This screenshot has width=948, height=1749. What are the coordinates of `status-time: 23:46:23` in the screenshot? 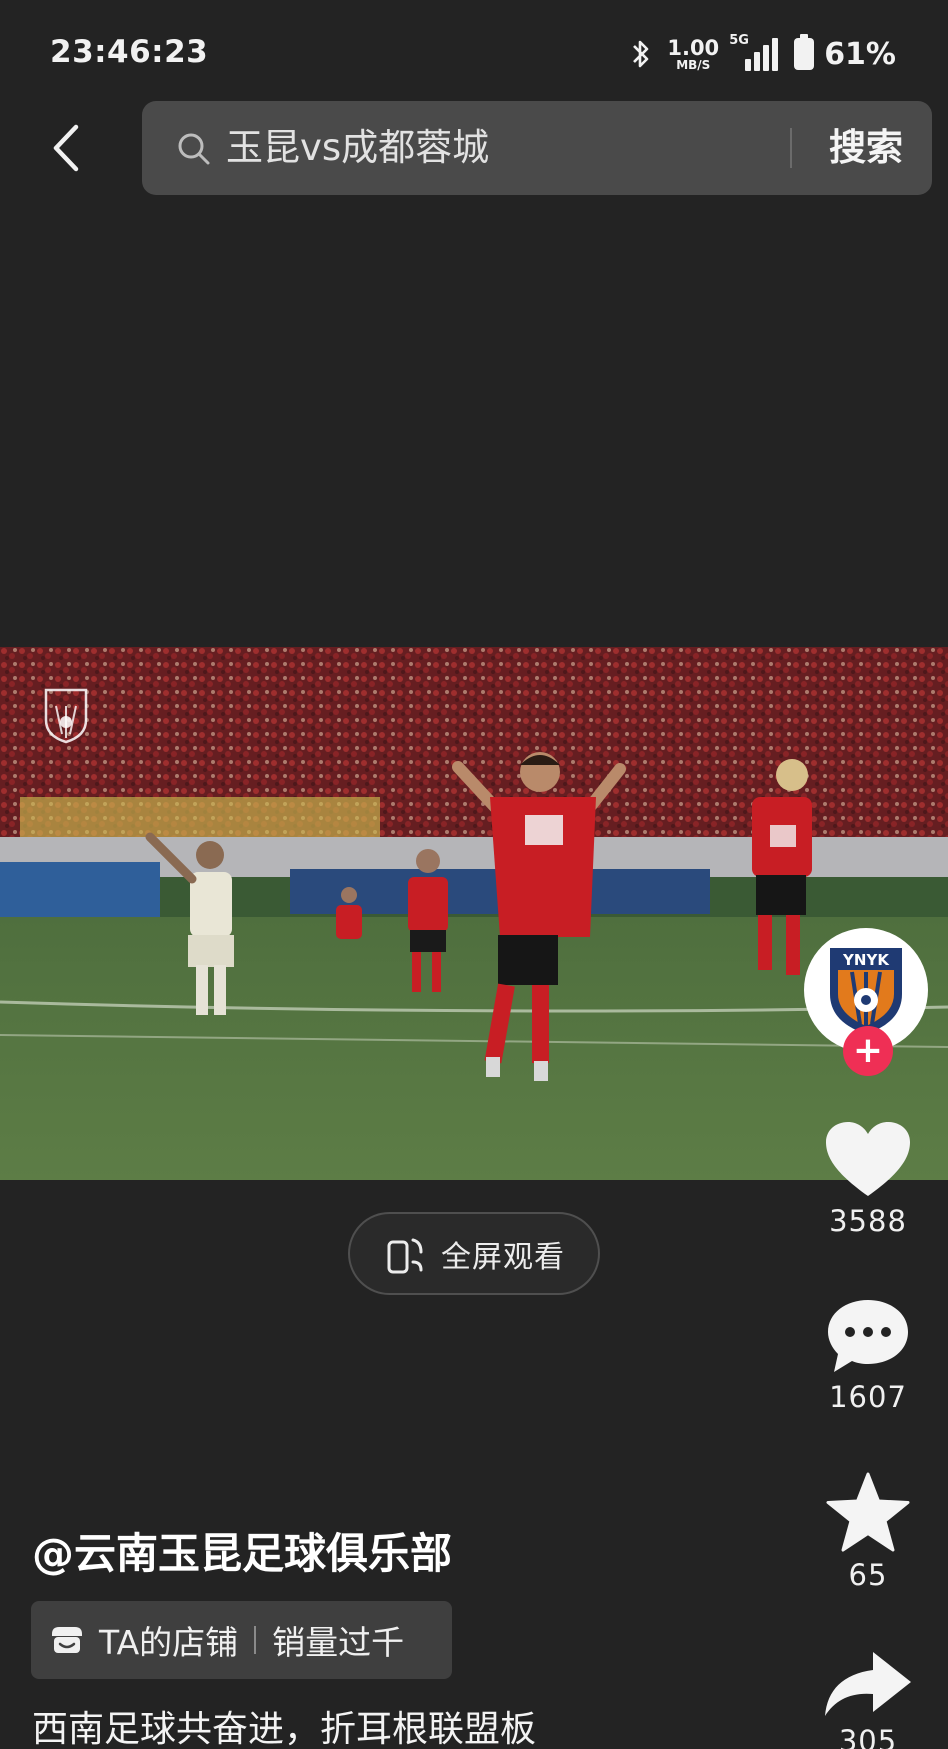 It's located at (129, 52).